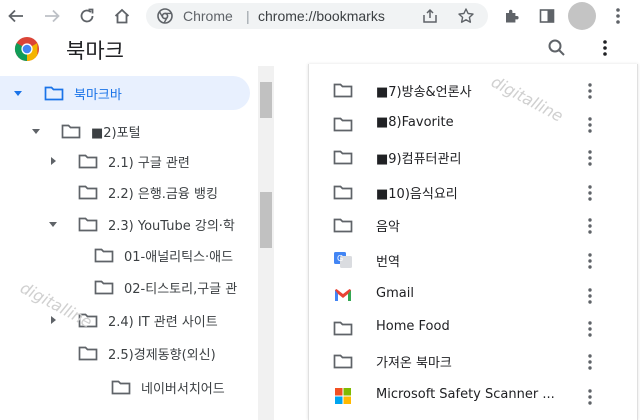 This screenshot has width=640, height=420. Describe the element at coordinates (53, 161) in the screenshot. I see `collapse-arrow-icon` at that location.